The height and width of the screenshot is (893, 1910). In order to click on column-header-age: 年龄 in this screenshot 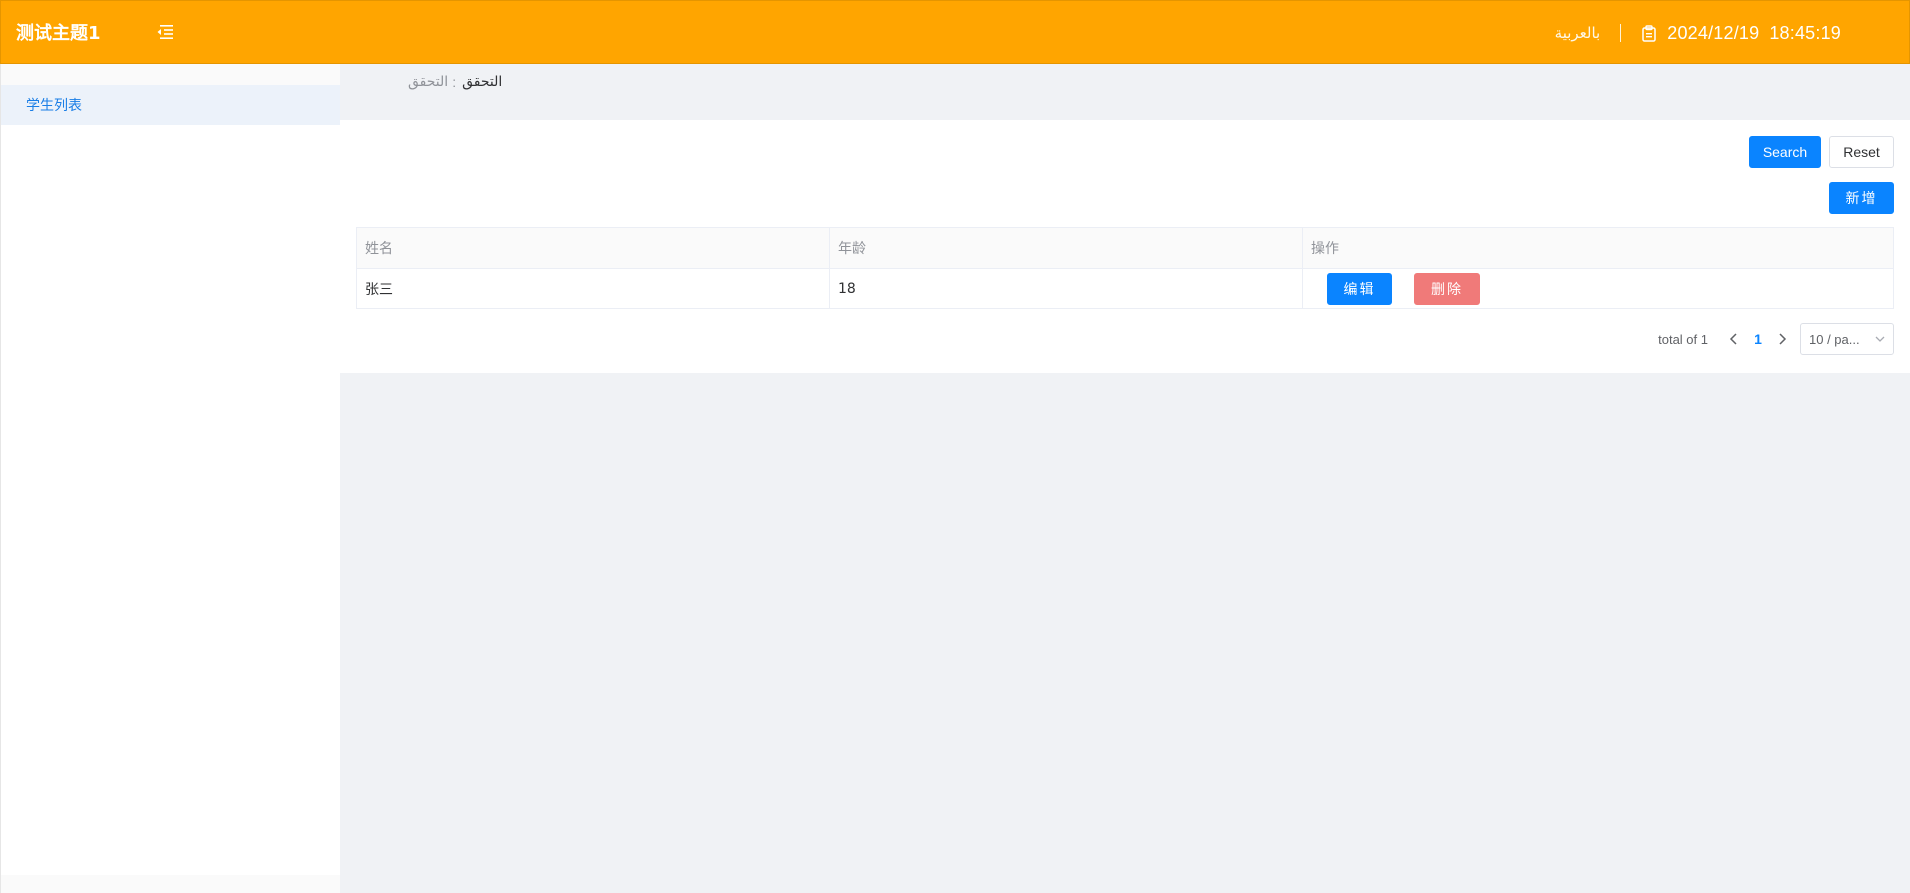, I will do `click(1066, 248)`.